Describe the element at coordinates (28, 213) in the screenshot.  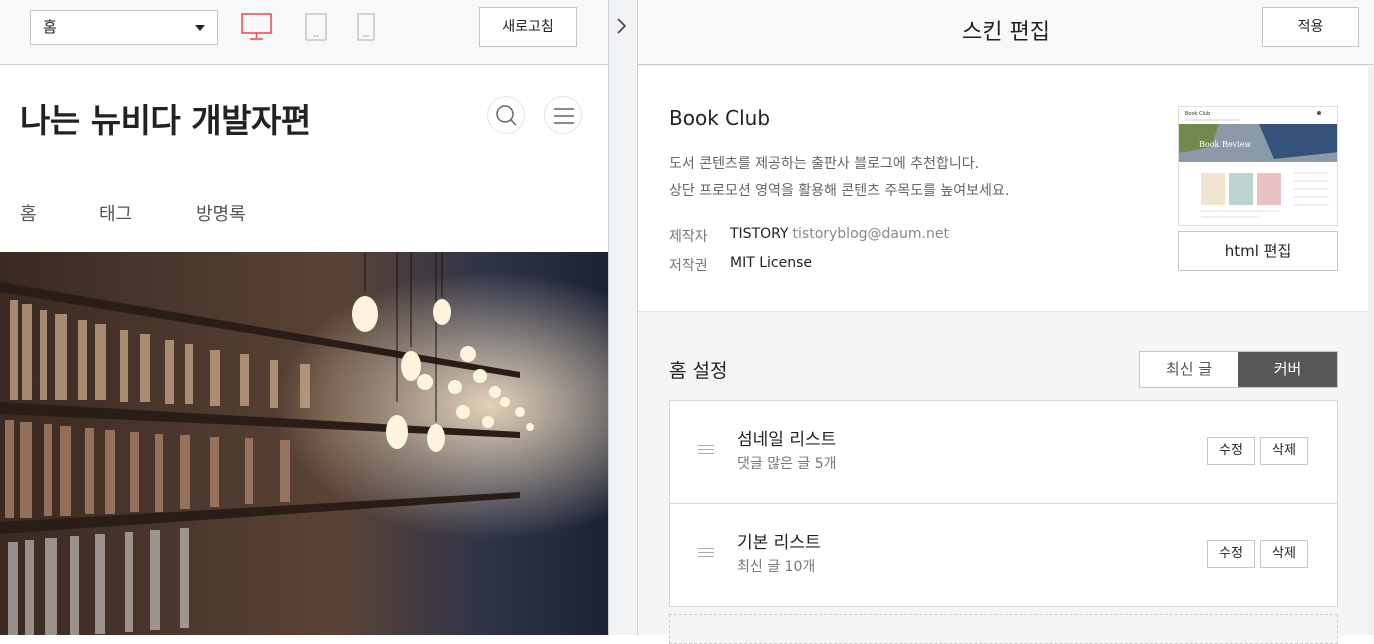
I see `nav-home: 홈` at that location.